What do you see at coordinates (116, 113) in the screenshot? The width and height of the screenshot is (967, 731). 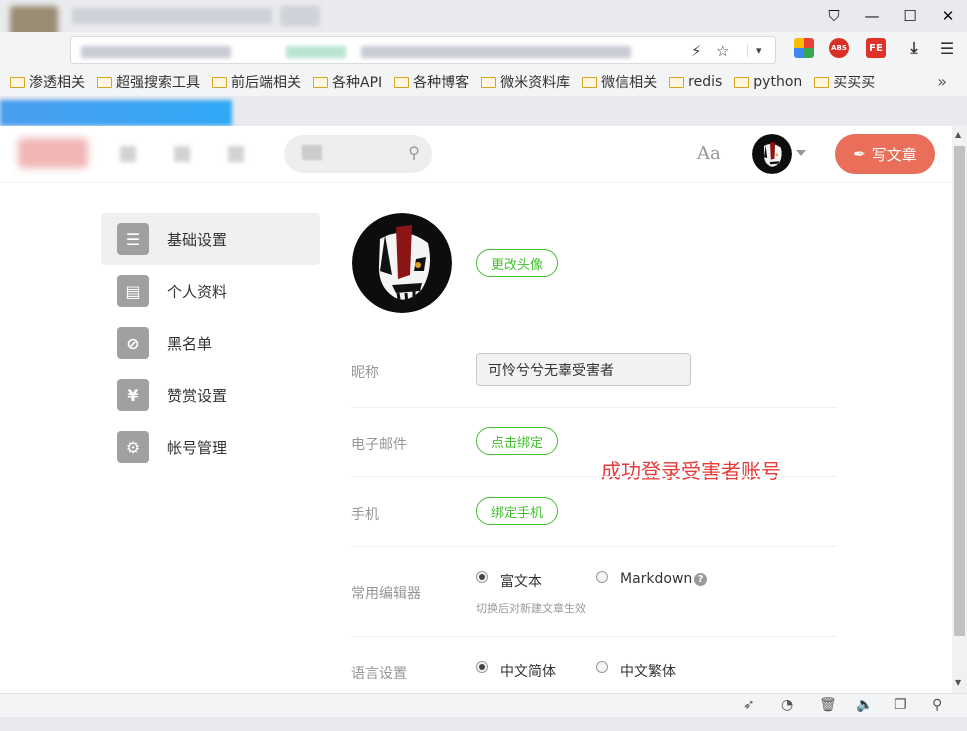 I see `blurred-active-tab` at bounding box center [116, 113].